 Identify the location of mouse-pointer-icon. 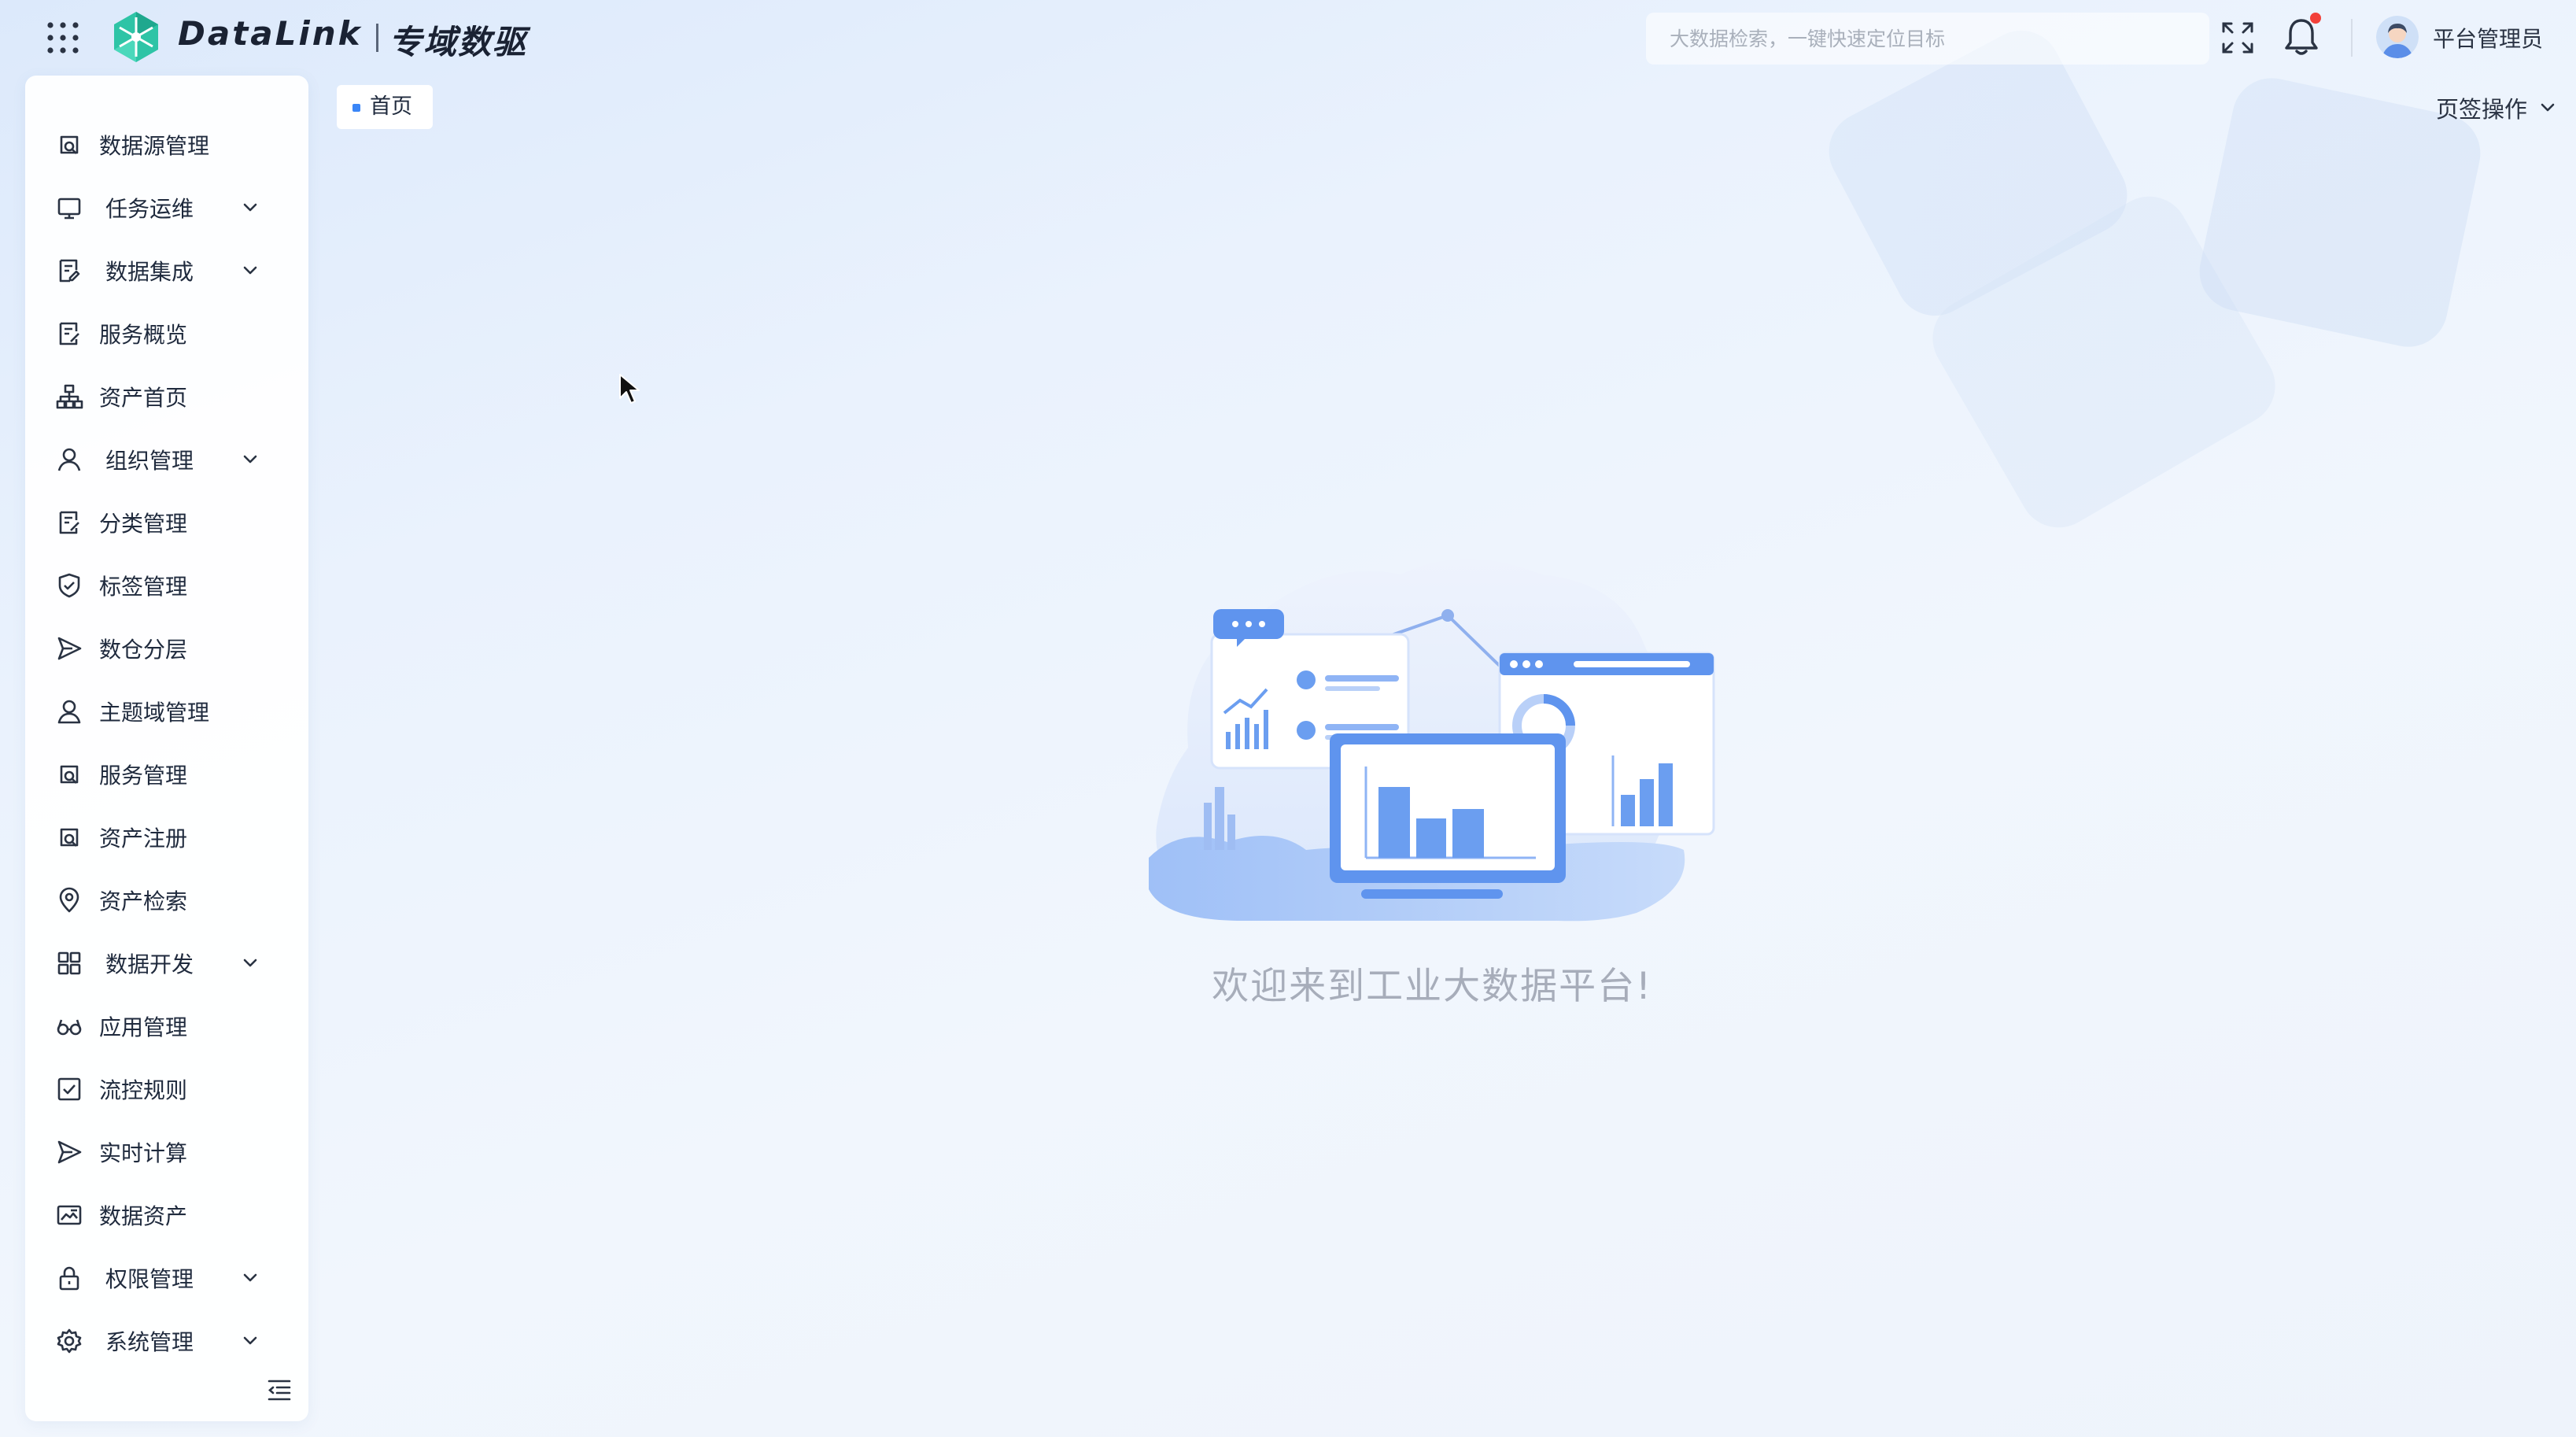
(629, 389).